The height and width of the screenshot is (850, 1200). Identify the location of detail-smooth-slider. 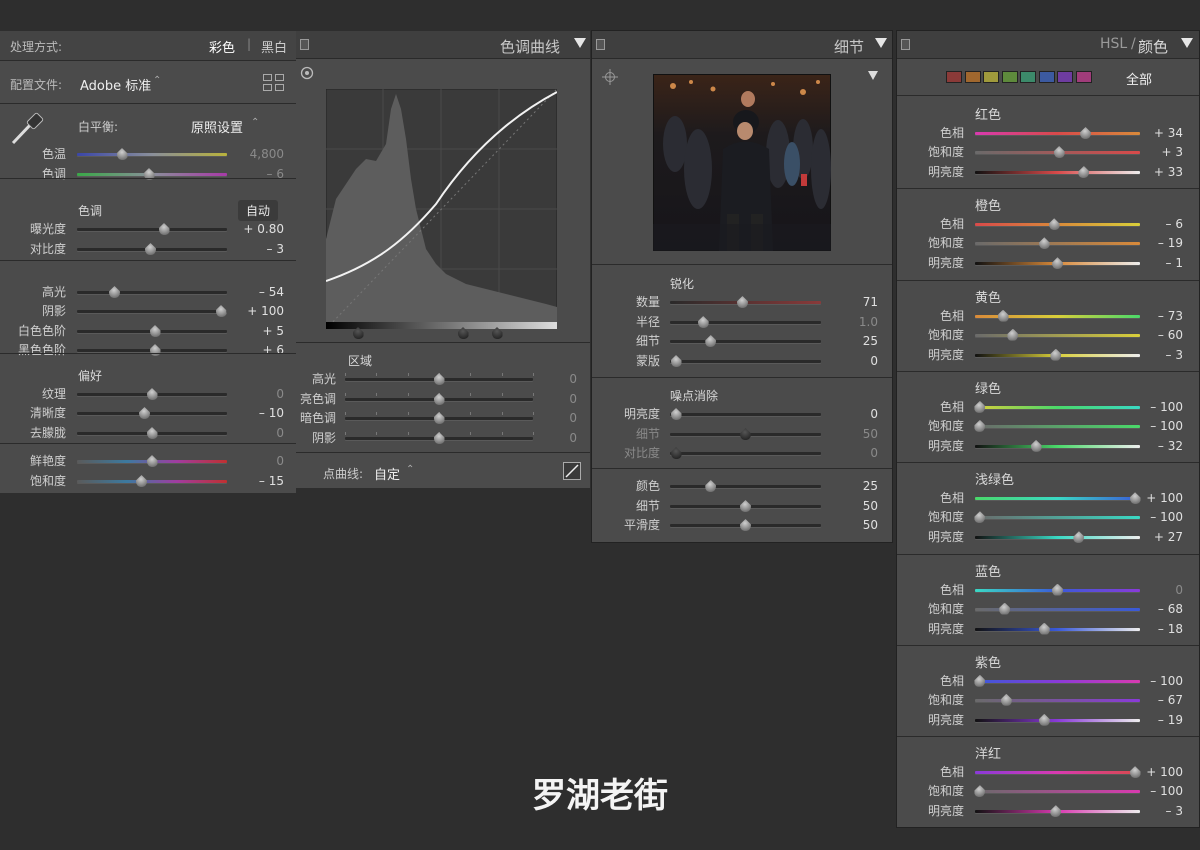
(745, 525).